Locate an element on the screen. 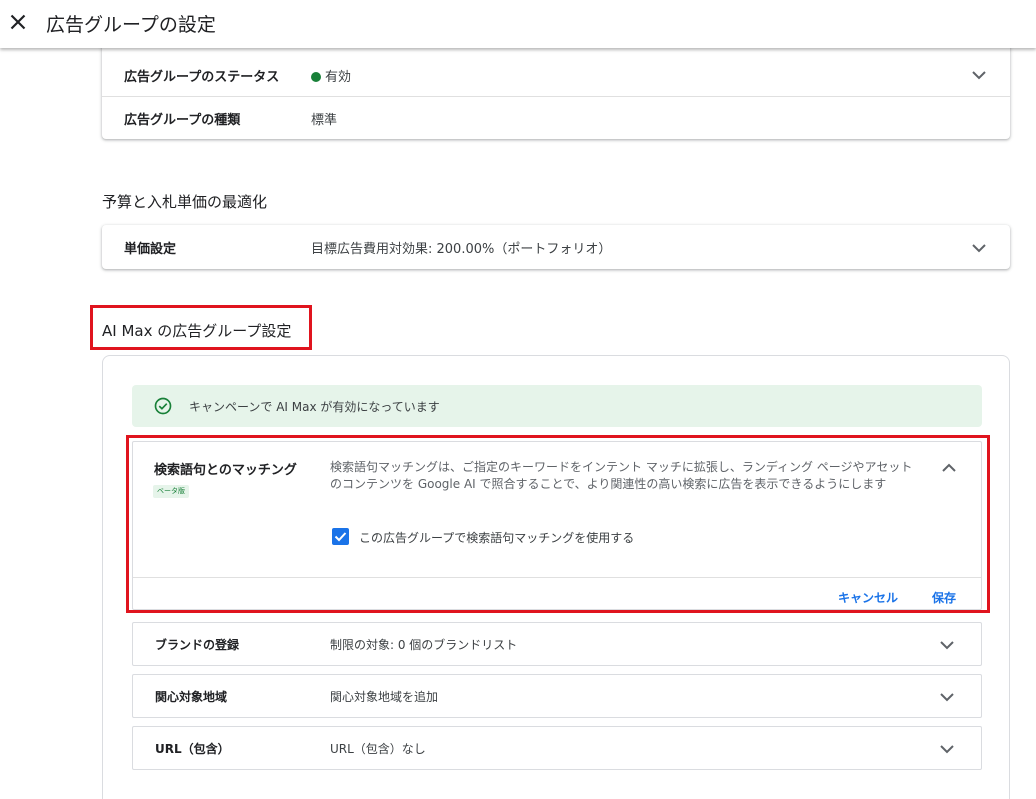  row-value: 関心対象地域を追加 is located at coordinates (384, 697).